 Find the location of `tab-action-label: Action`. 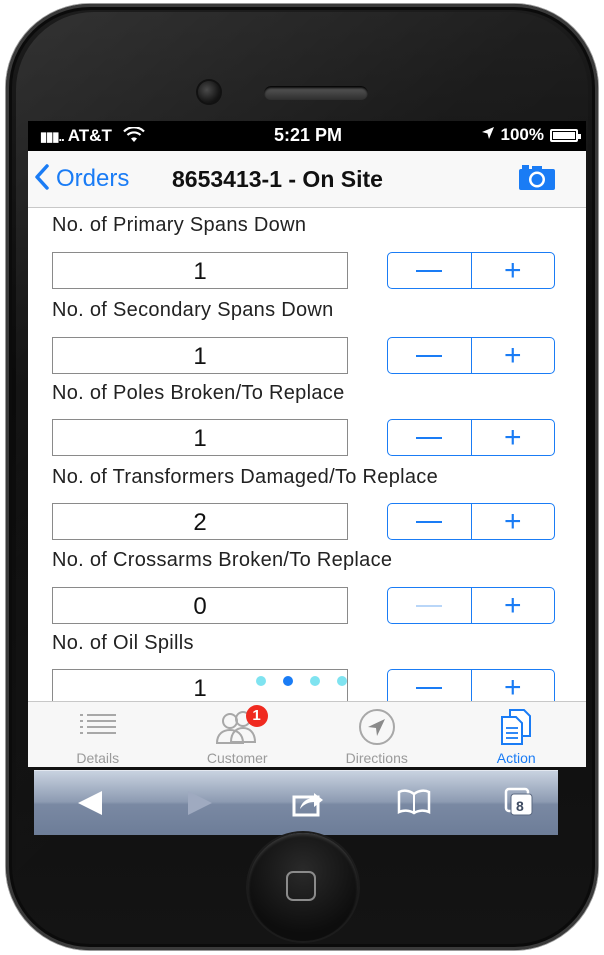

tab-action-label: Action is located at coordinates (516, 758).